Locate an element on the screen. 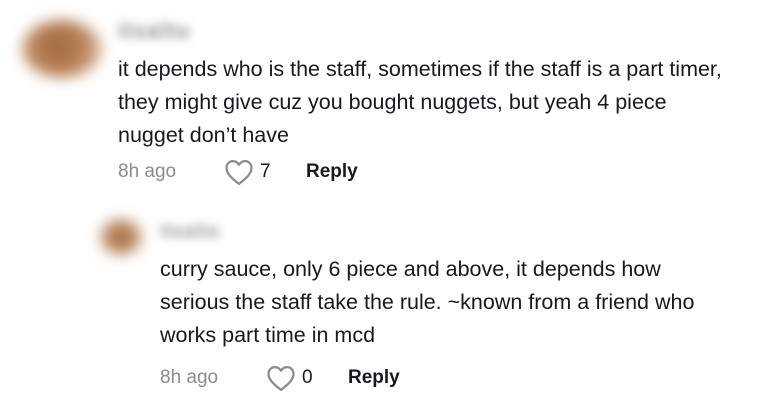 The image size is (760, 404). comment-meta: 8h ago 7 Reply is located at coordinates (238, 172).